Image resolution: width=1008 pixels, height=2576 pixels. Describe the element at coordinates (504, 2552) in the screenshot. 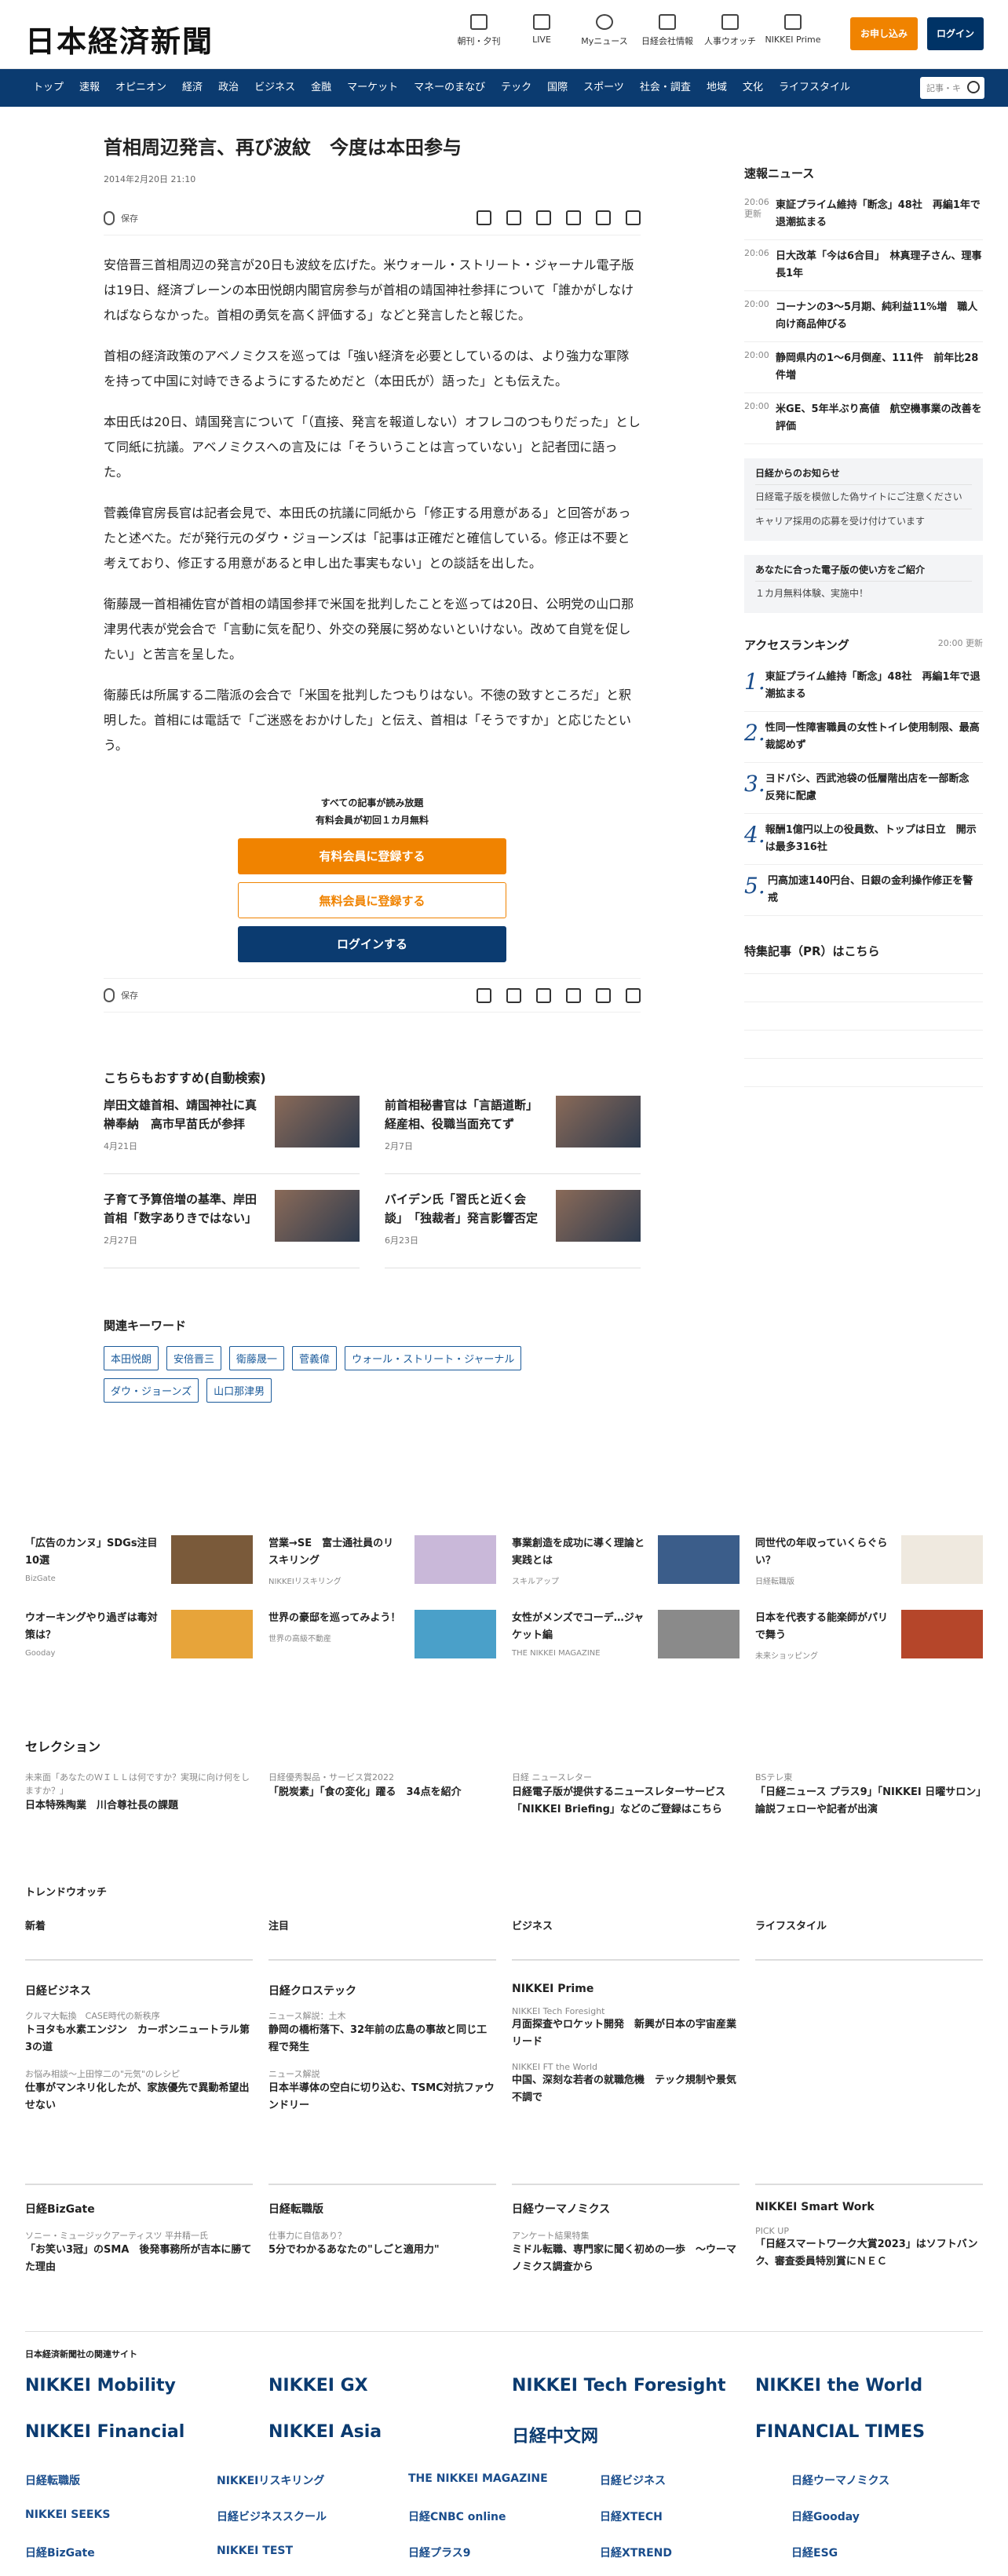

I see `sub-logo: 日経プラス9` at that location.